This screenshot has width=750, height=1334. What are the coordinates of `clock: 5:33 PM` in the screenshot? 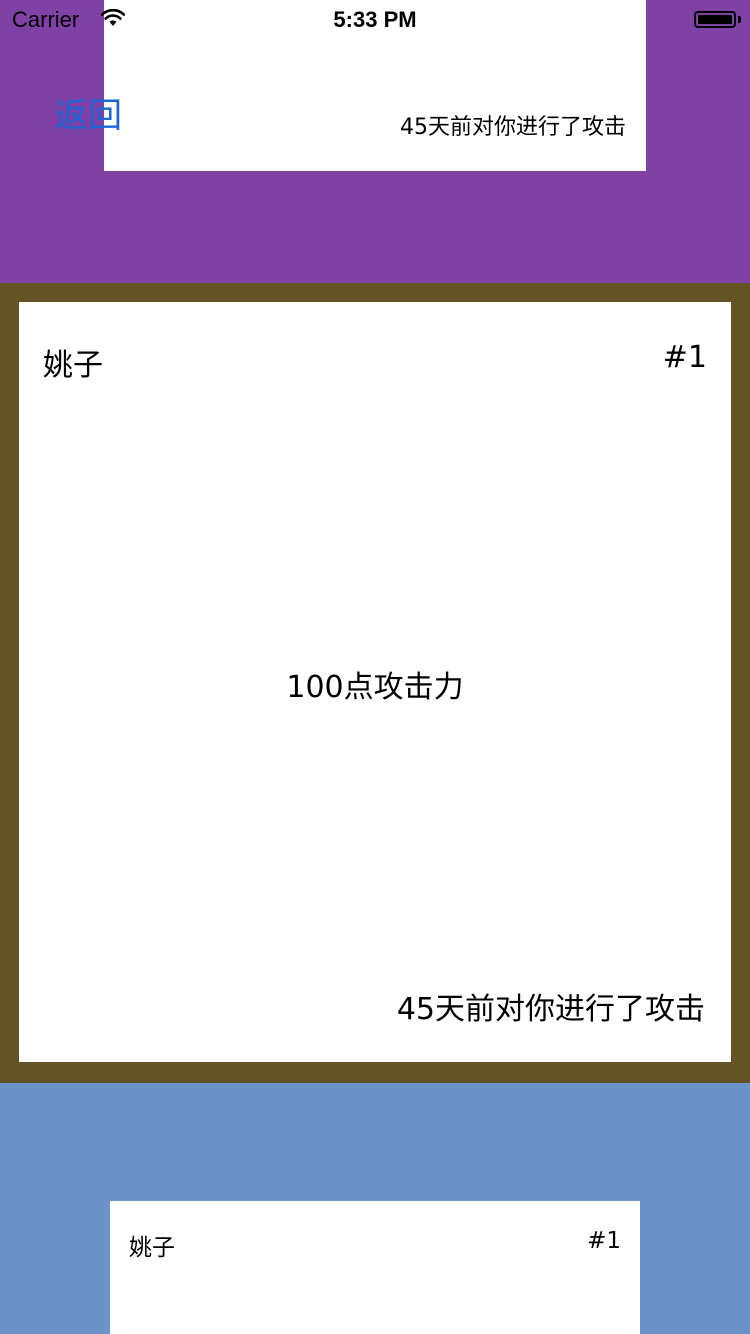 It's located at (375, 19).